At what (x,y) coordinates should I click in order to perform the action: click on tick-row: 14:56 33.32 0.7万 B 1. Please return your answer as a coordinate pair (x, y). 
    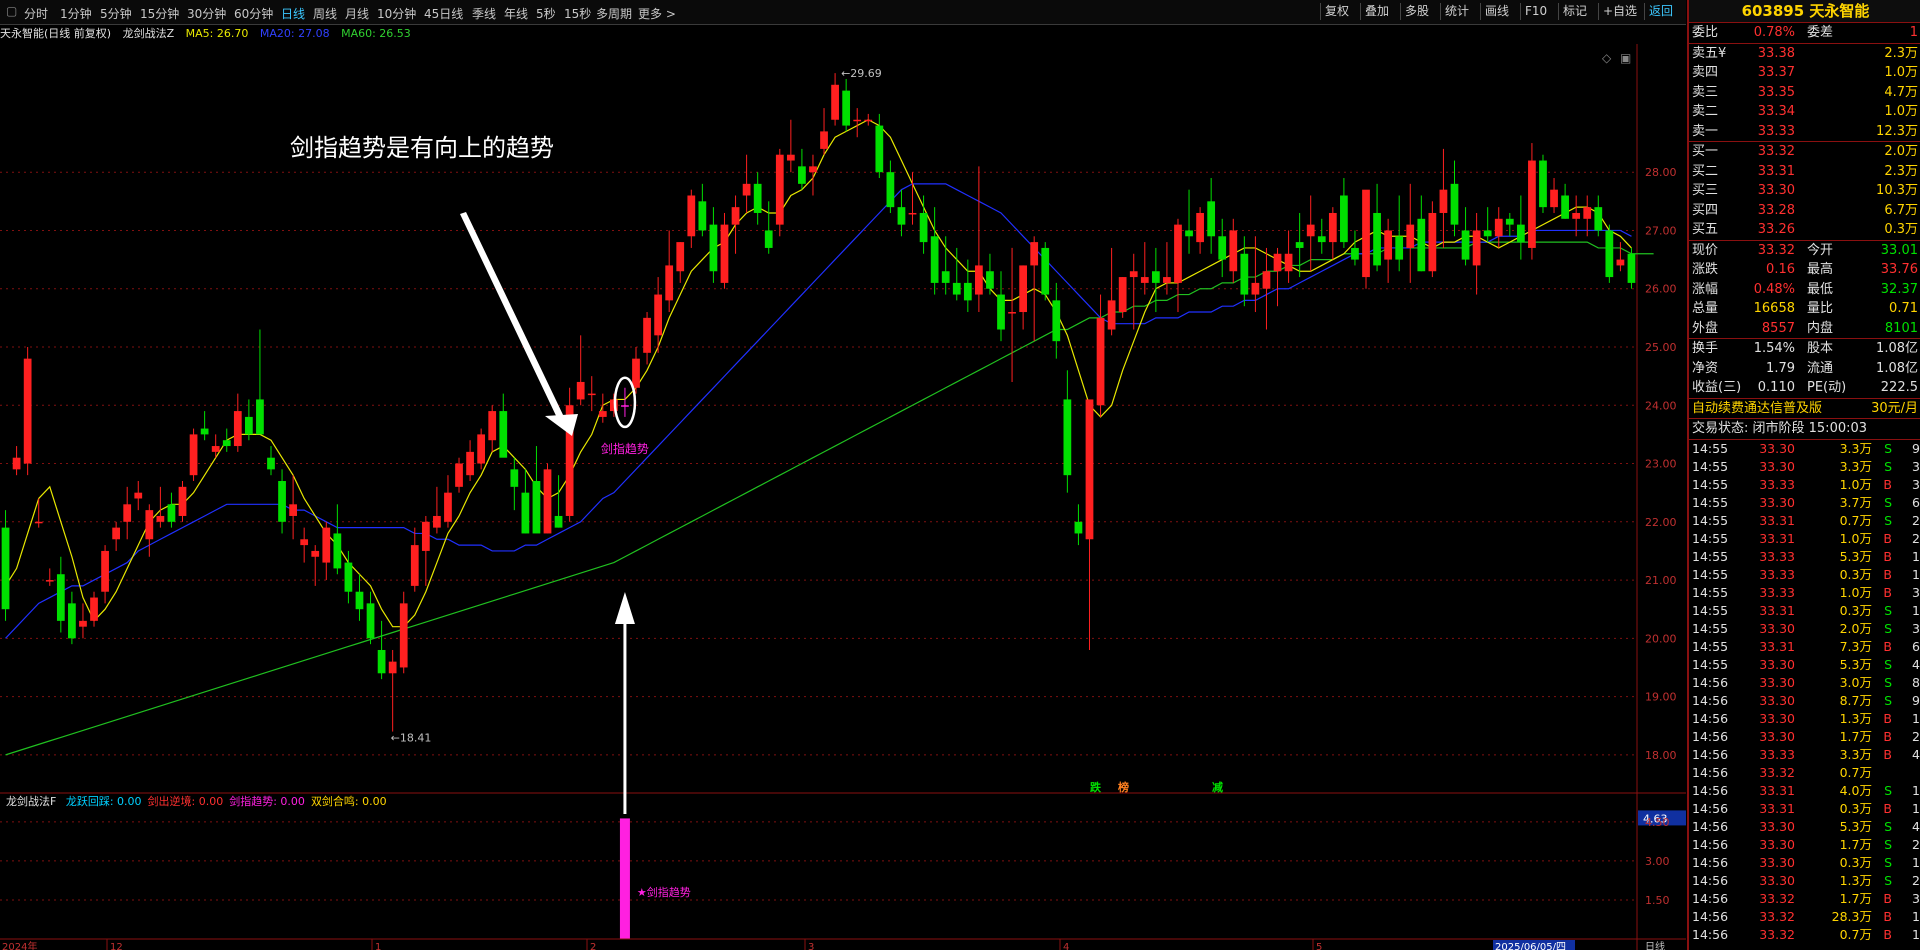
    Looking at the image, I should click on (1804, 935).